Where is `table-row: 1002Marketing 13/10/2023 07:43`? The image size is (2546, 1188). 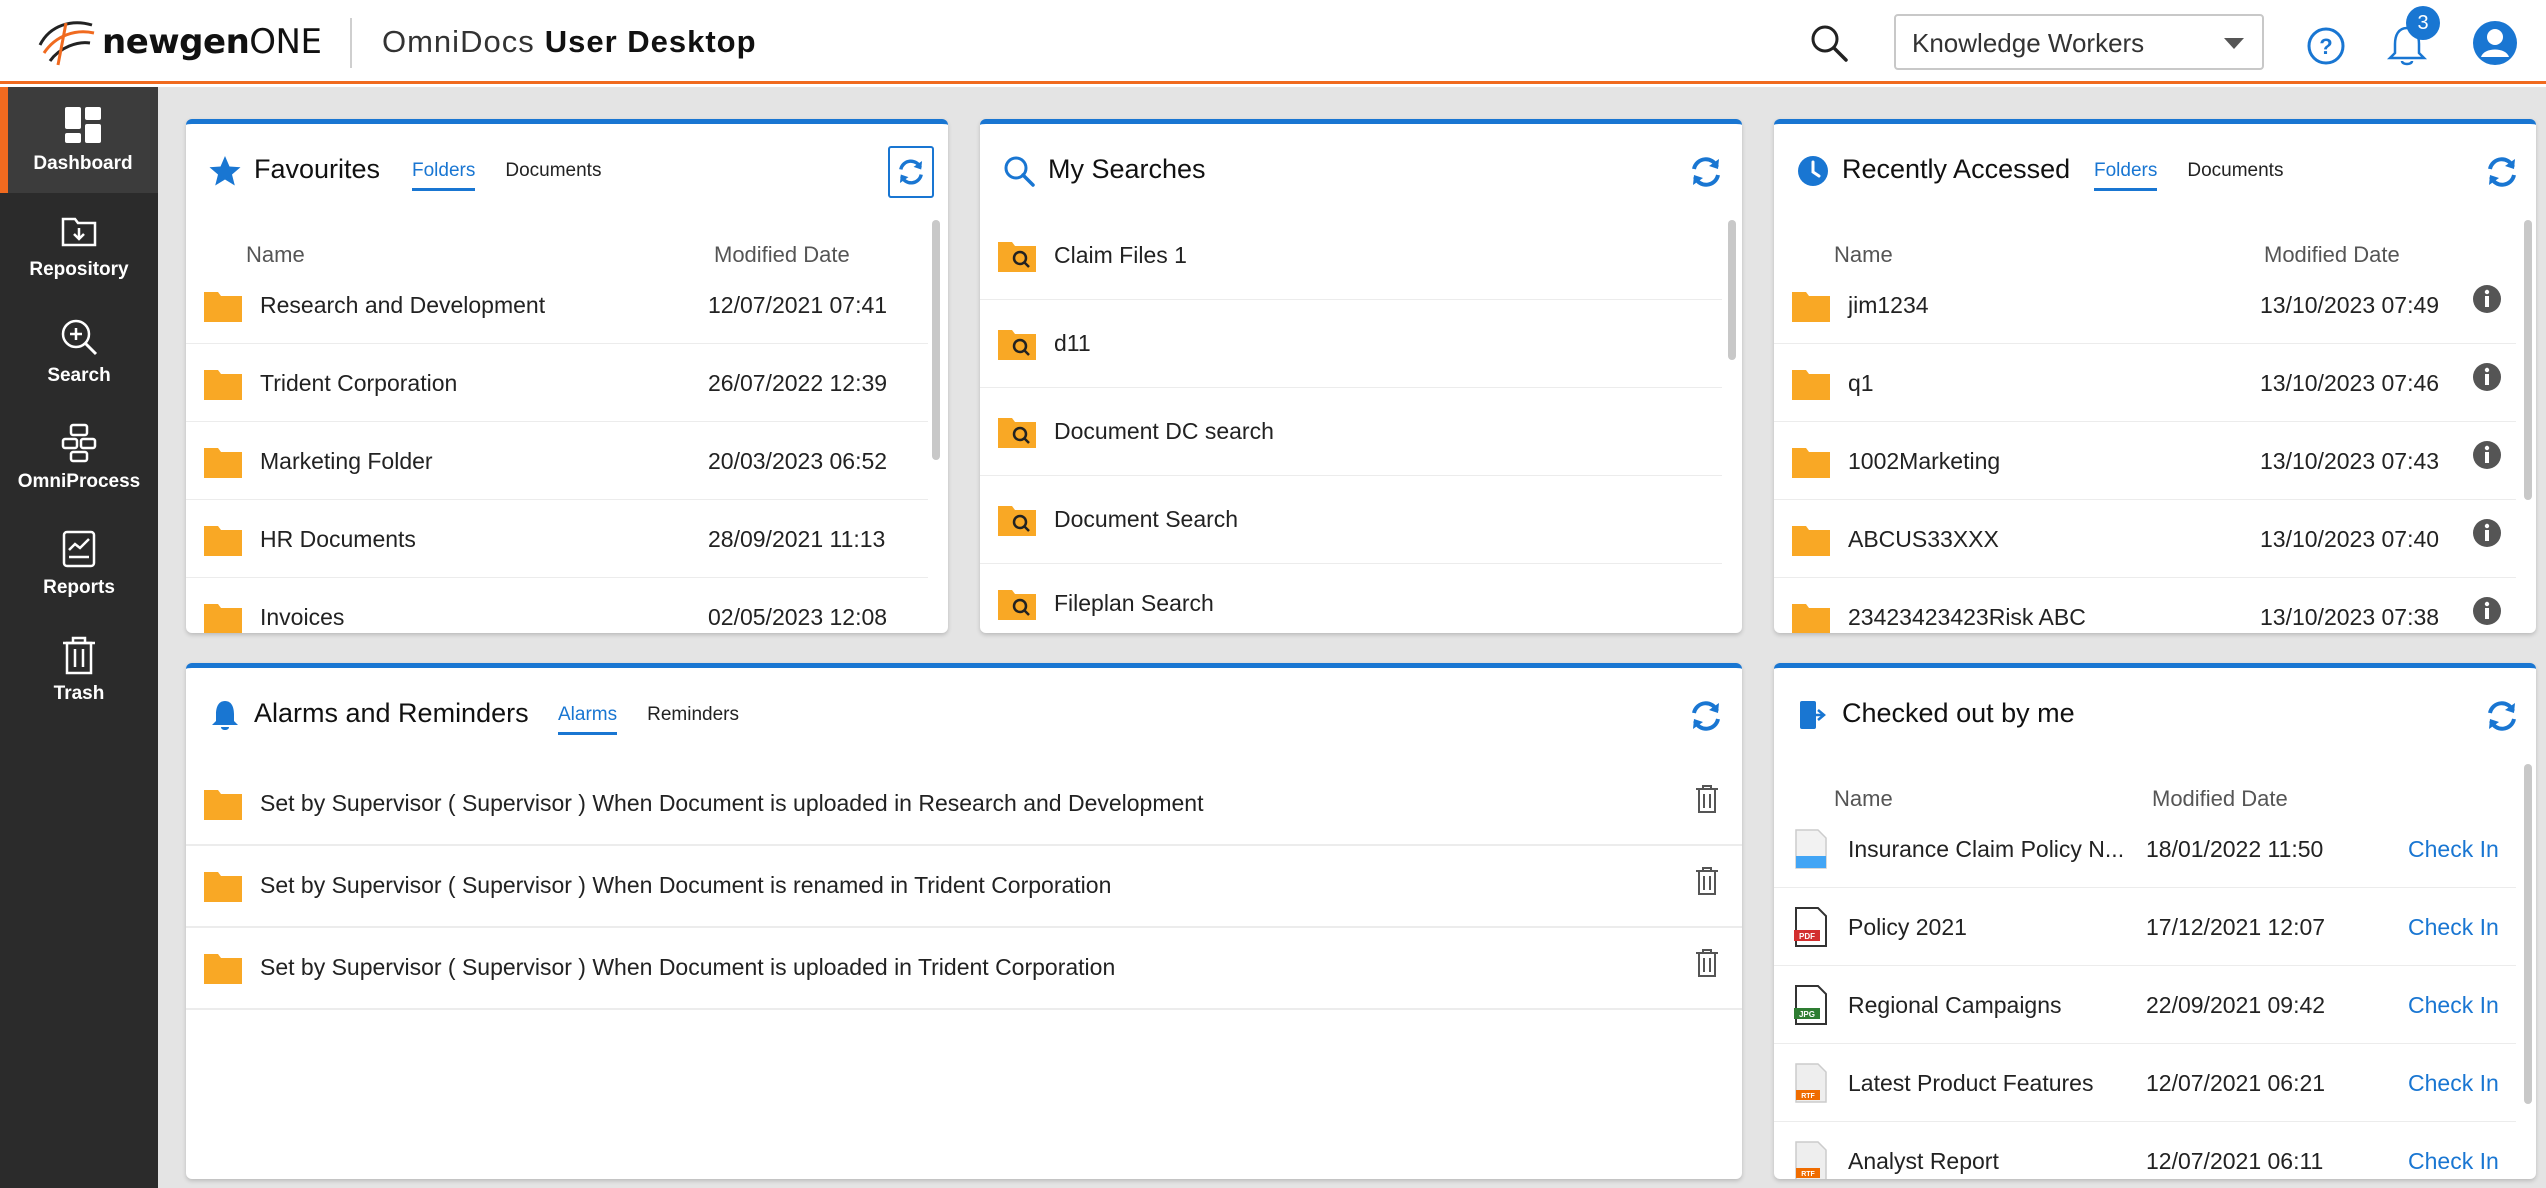
table-row: 1002Marketing 13/10/2023 07:43 is located at coordinates (2145, 461).